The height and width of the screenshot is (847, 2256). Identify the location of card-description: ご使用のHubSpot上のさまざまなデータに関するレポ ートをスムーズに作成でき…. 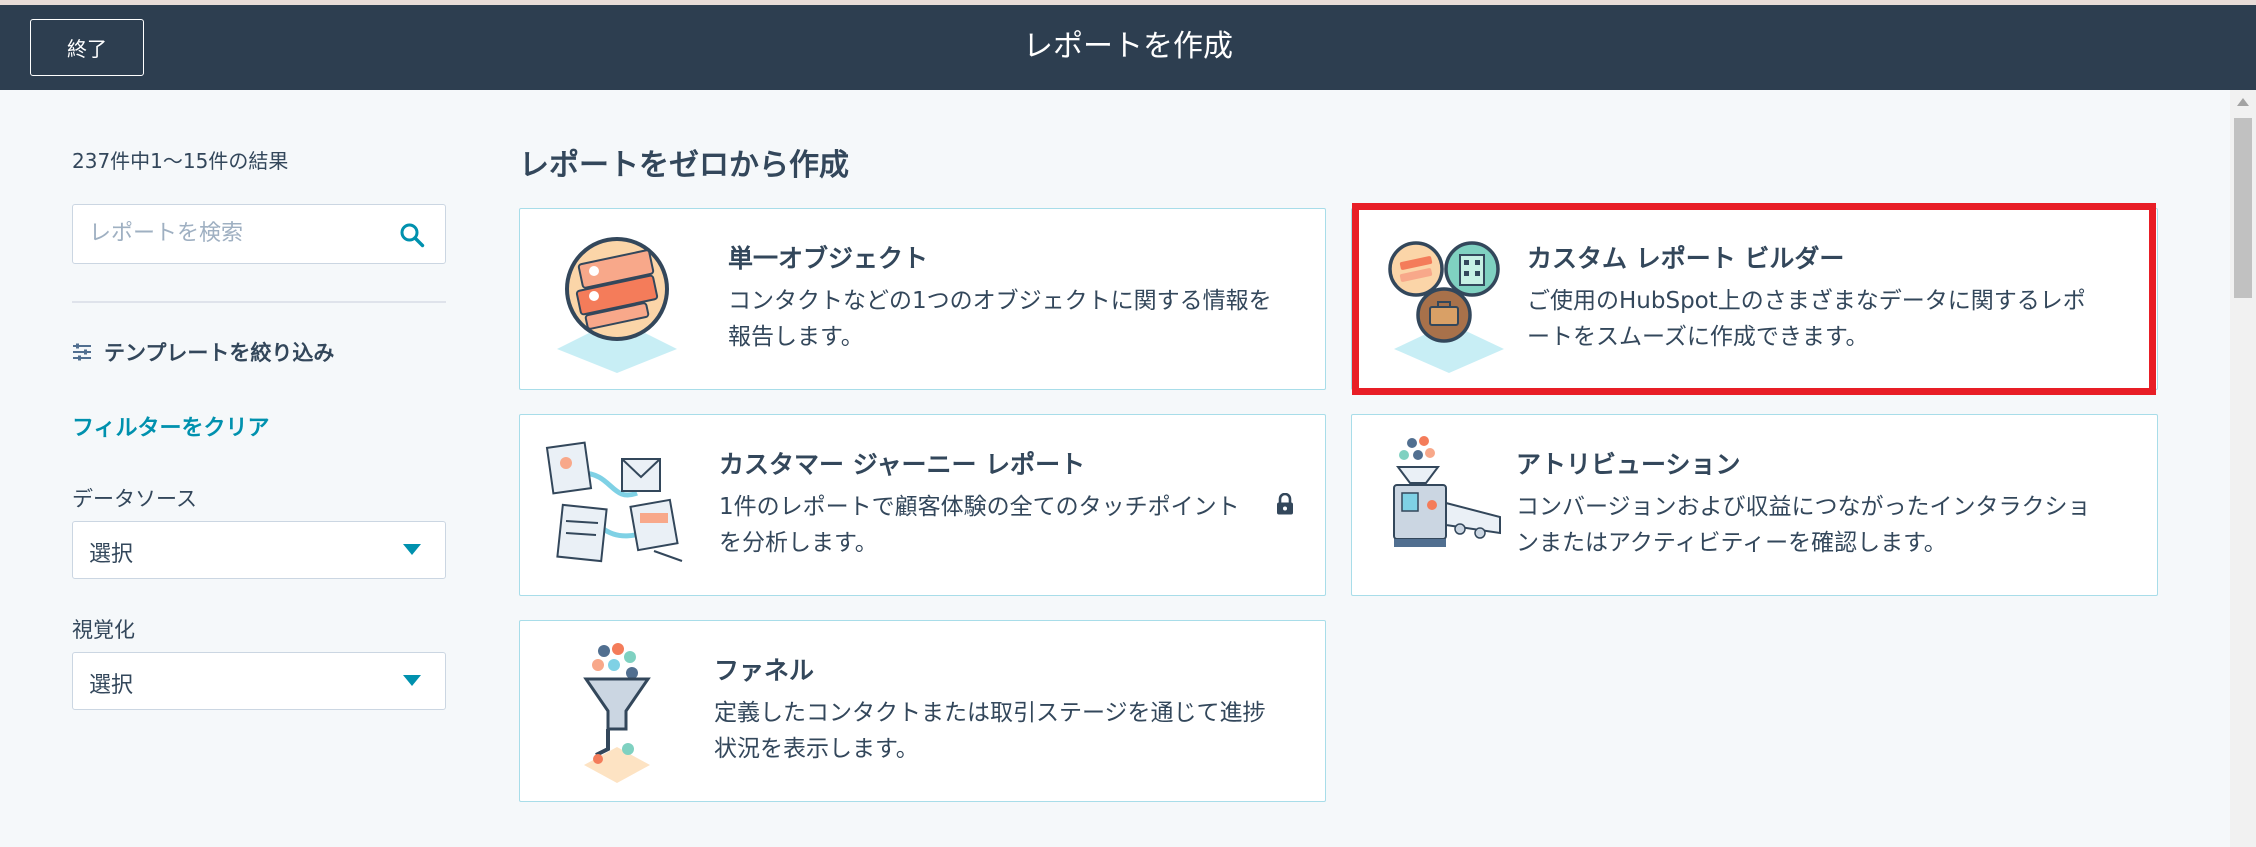
(1806, 319).